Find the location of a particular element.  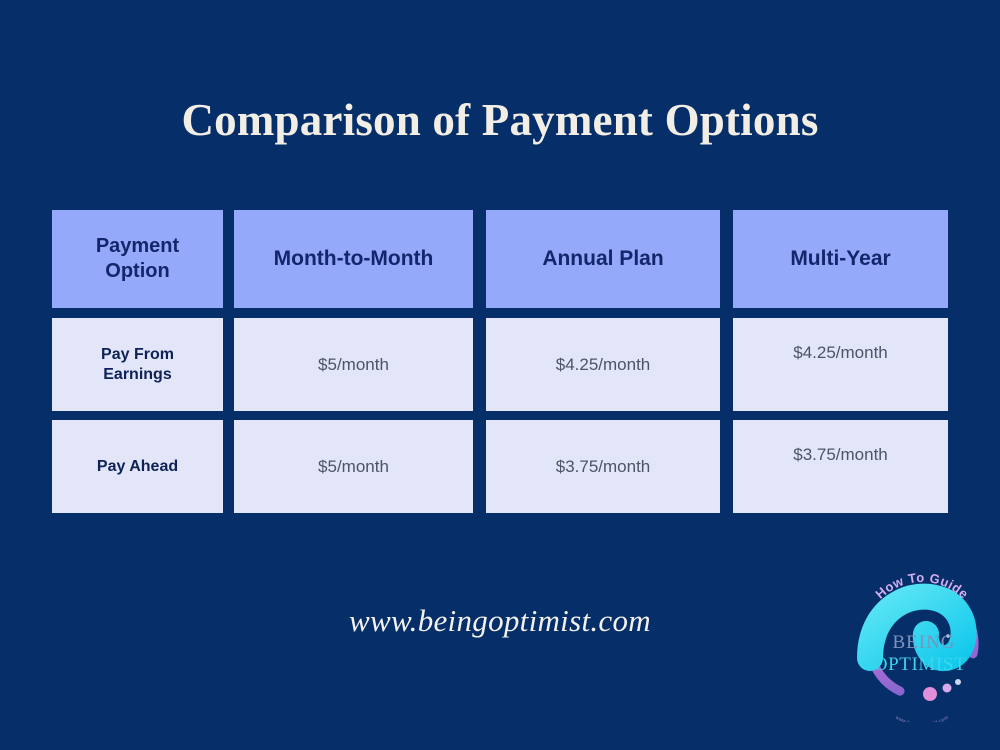

table-cell-pay-from-earnings-month-to-month: $5/month is located at coordinates (353, 364).